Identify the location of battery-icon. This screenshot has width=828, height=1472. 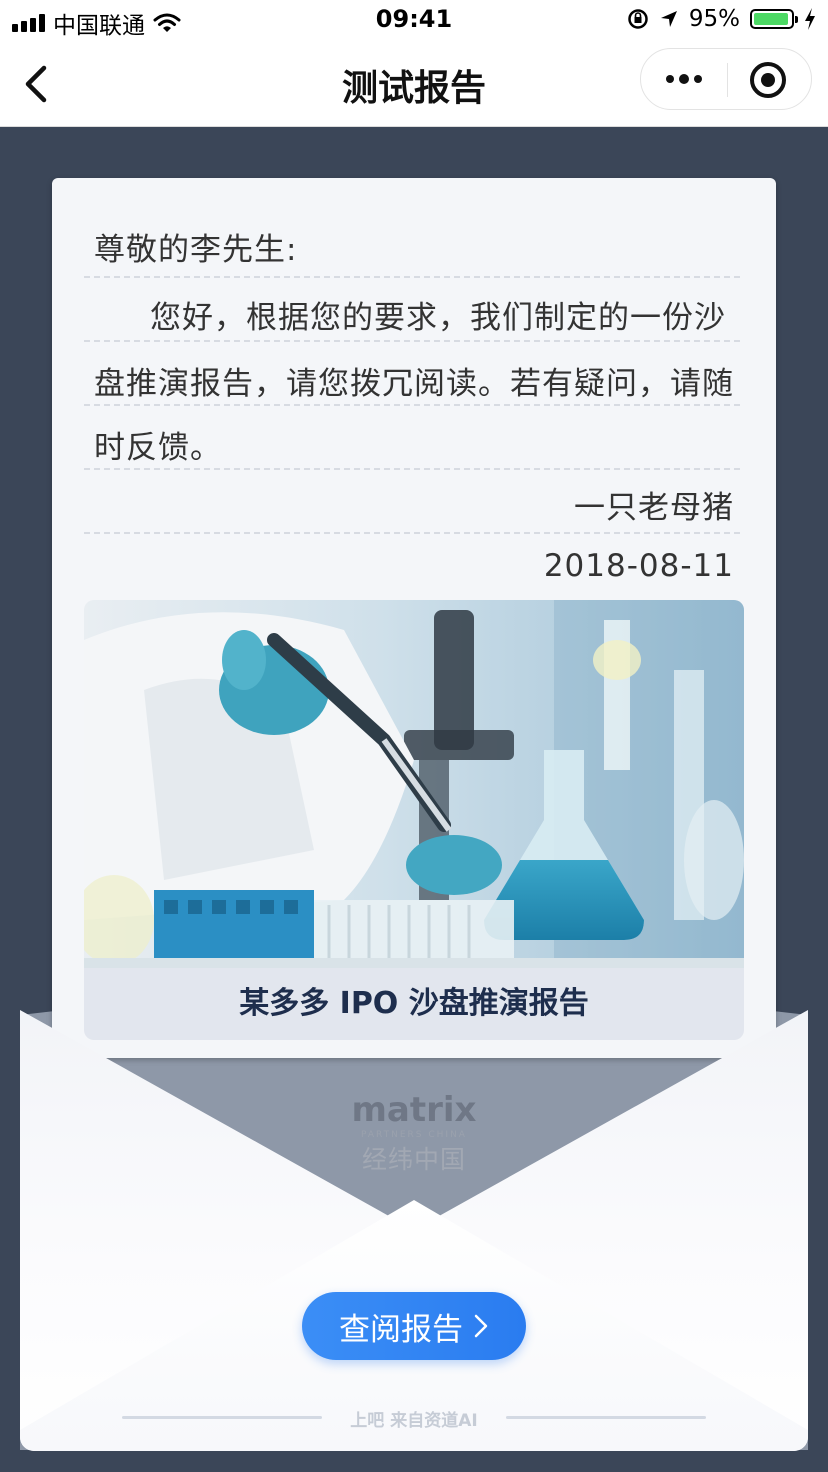
(774, 19).